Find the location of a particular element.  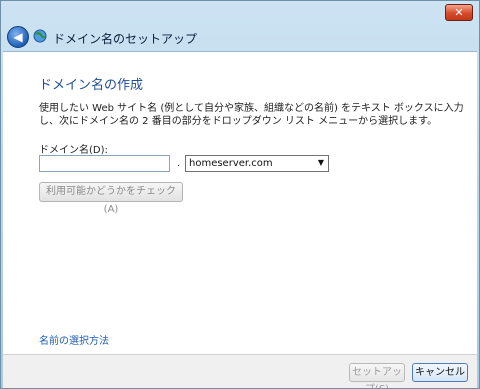

back-arrow-icon: ◀ is located at coordinates (18, 37).